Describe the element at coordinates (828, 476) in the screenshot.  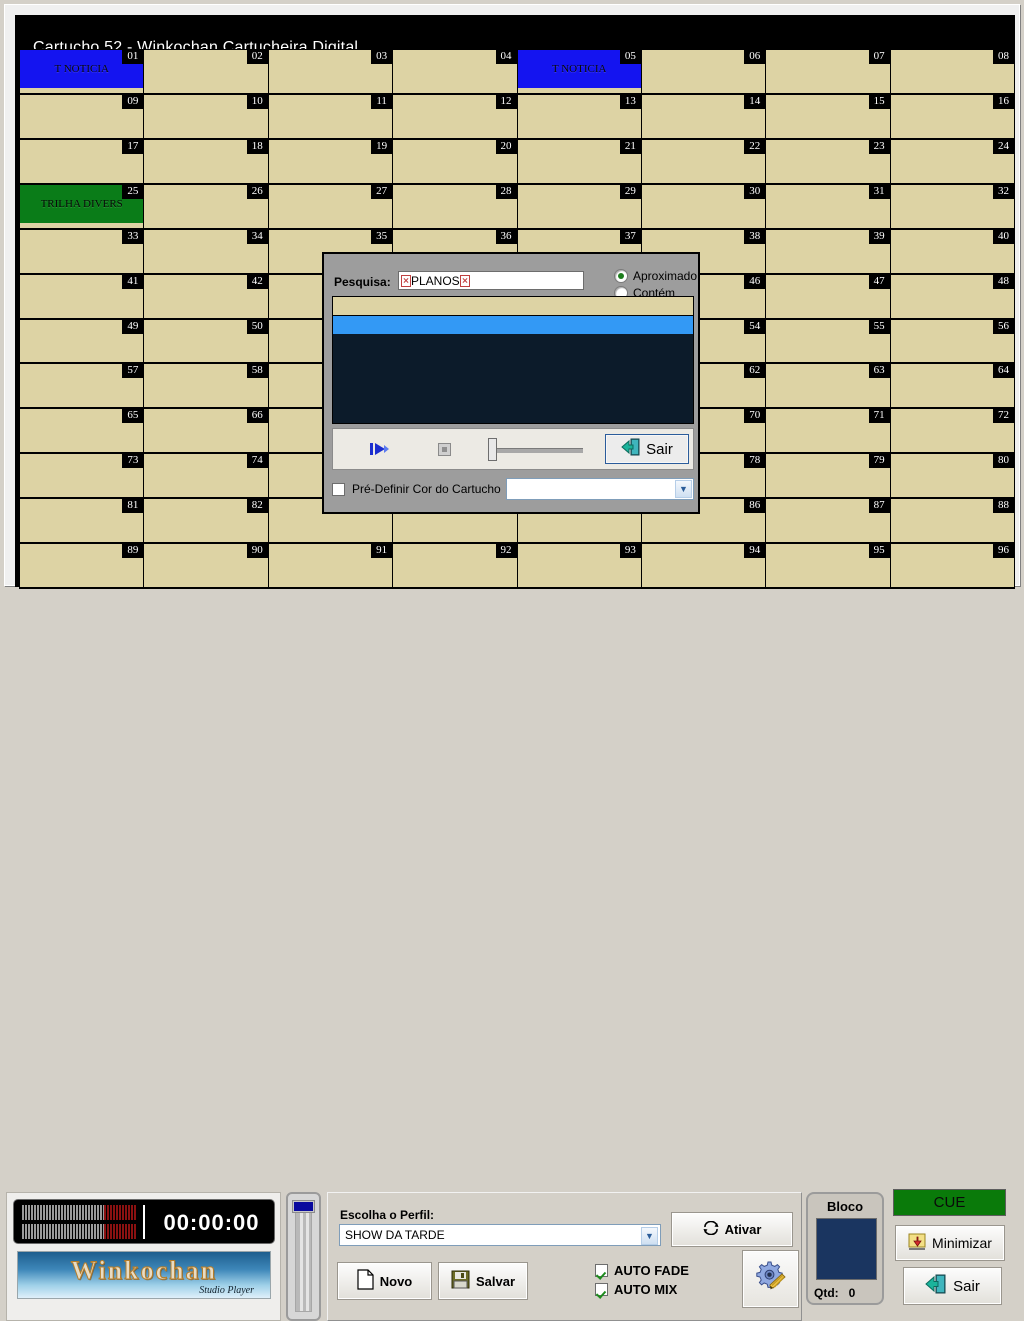
I see `cartridge-cell-79: 79` at that location.